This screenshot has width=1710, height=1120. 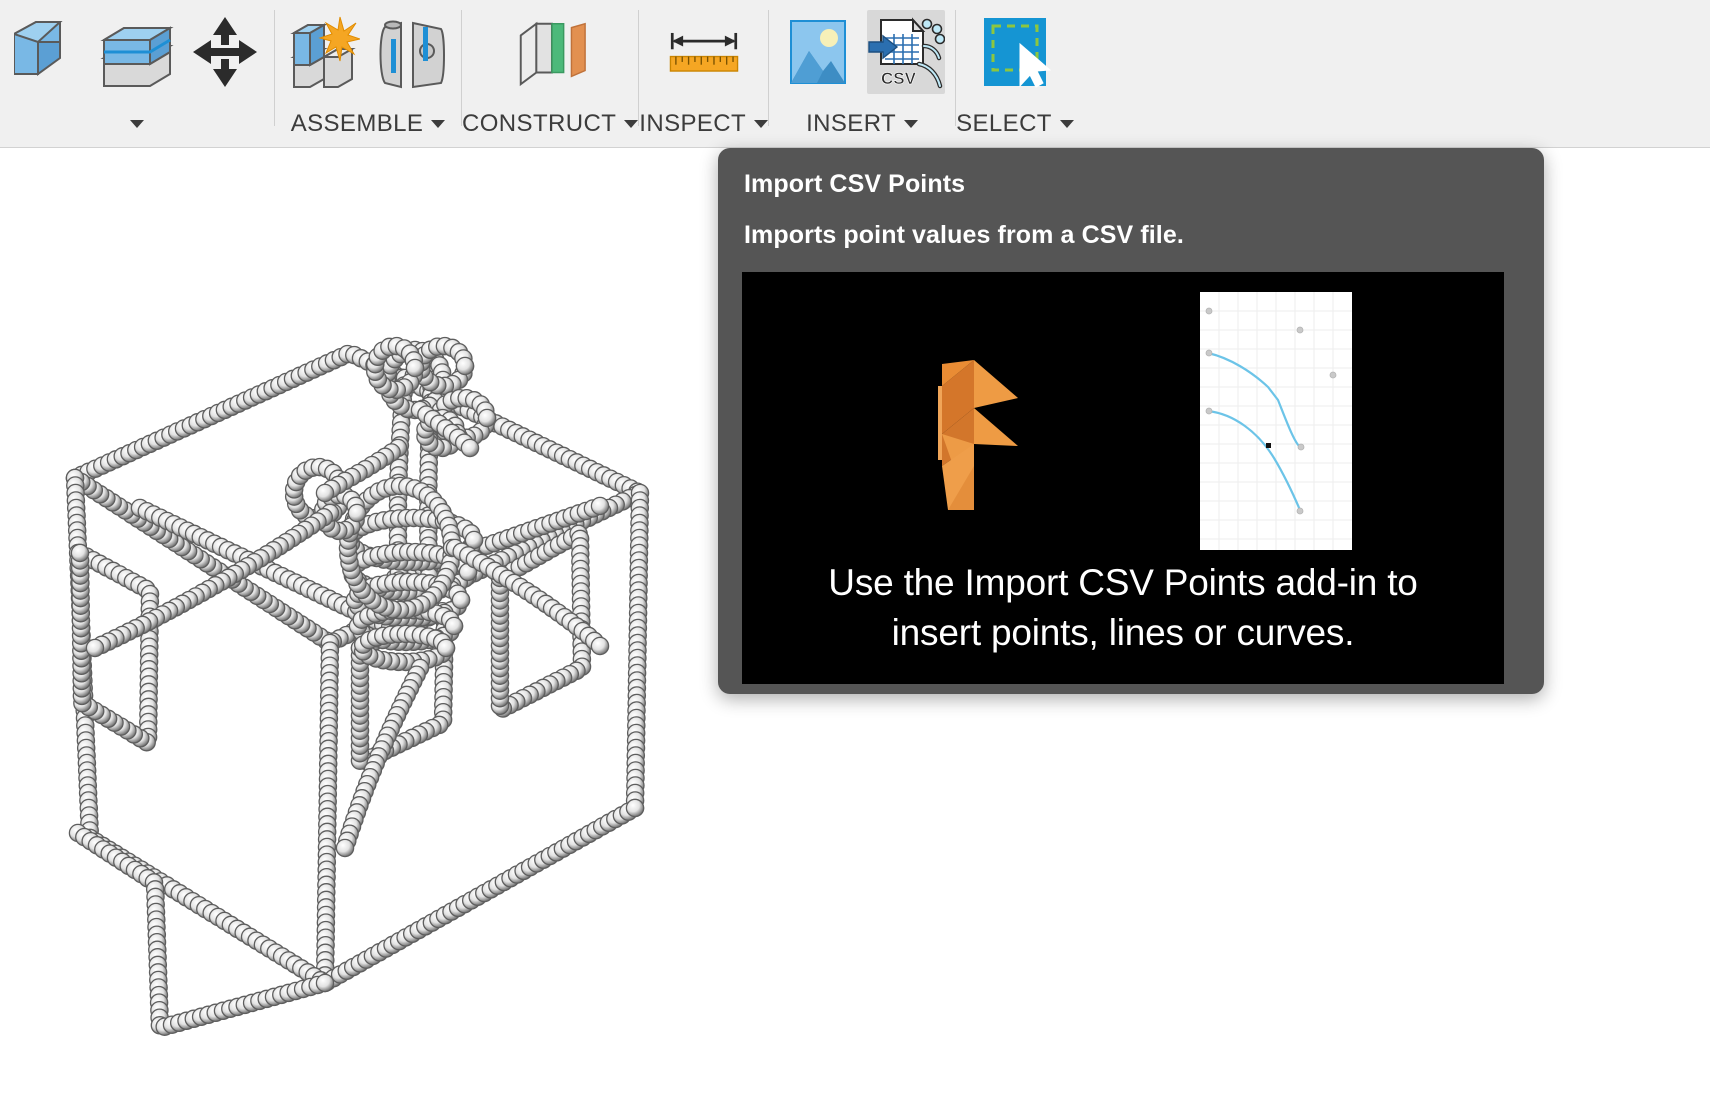 I want to click on tooltip-caption-line2: insert points, lines or curves., so click(x=1123, y=632).